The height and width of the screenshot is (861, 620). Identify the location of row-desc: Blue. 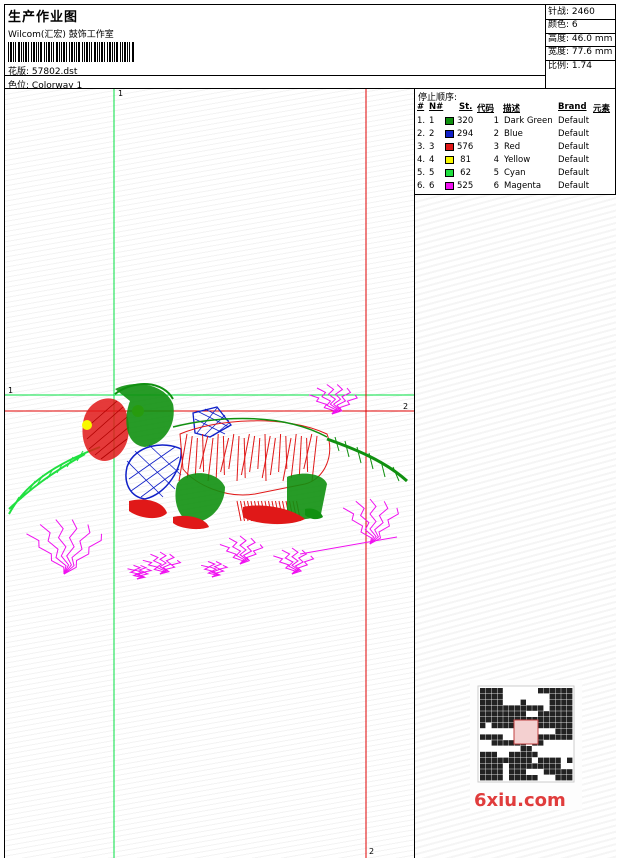
(513, 134).